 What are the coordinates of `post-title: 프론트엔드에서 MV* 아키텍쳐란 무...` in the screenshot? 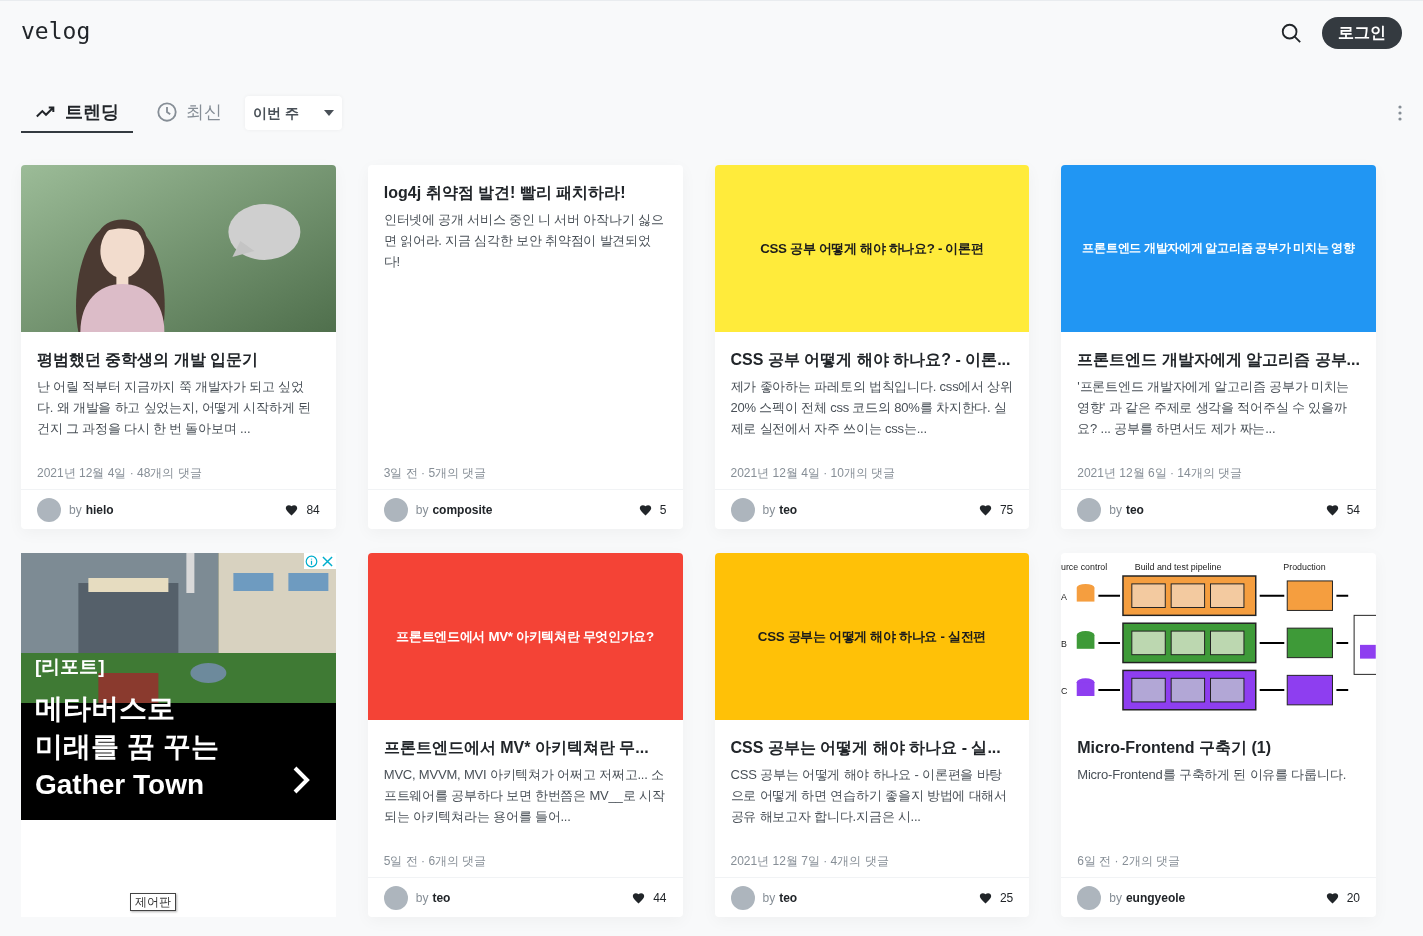 It's located at (525, 748).